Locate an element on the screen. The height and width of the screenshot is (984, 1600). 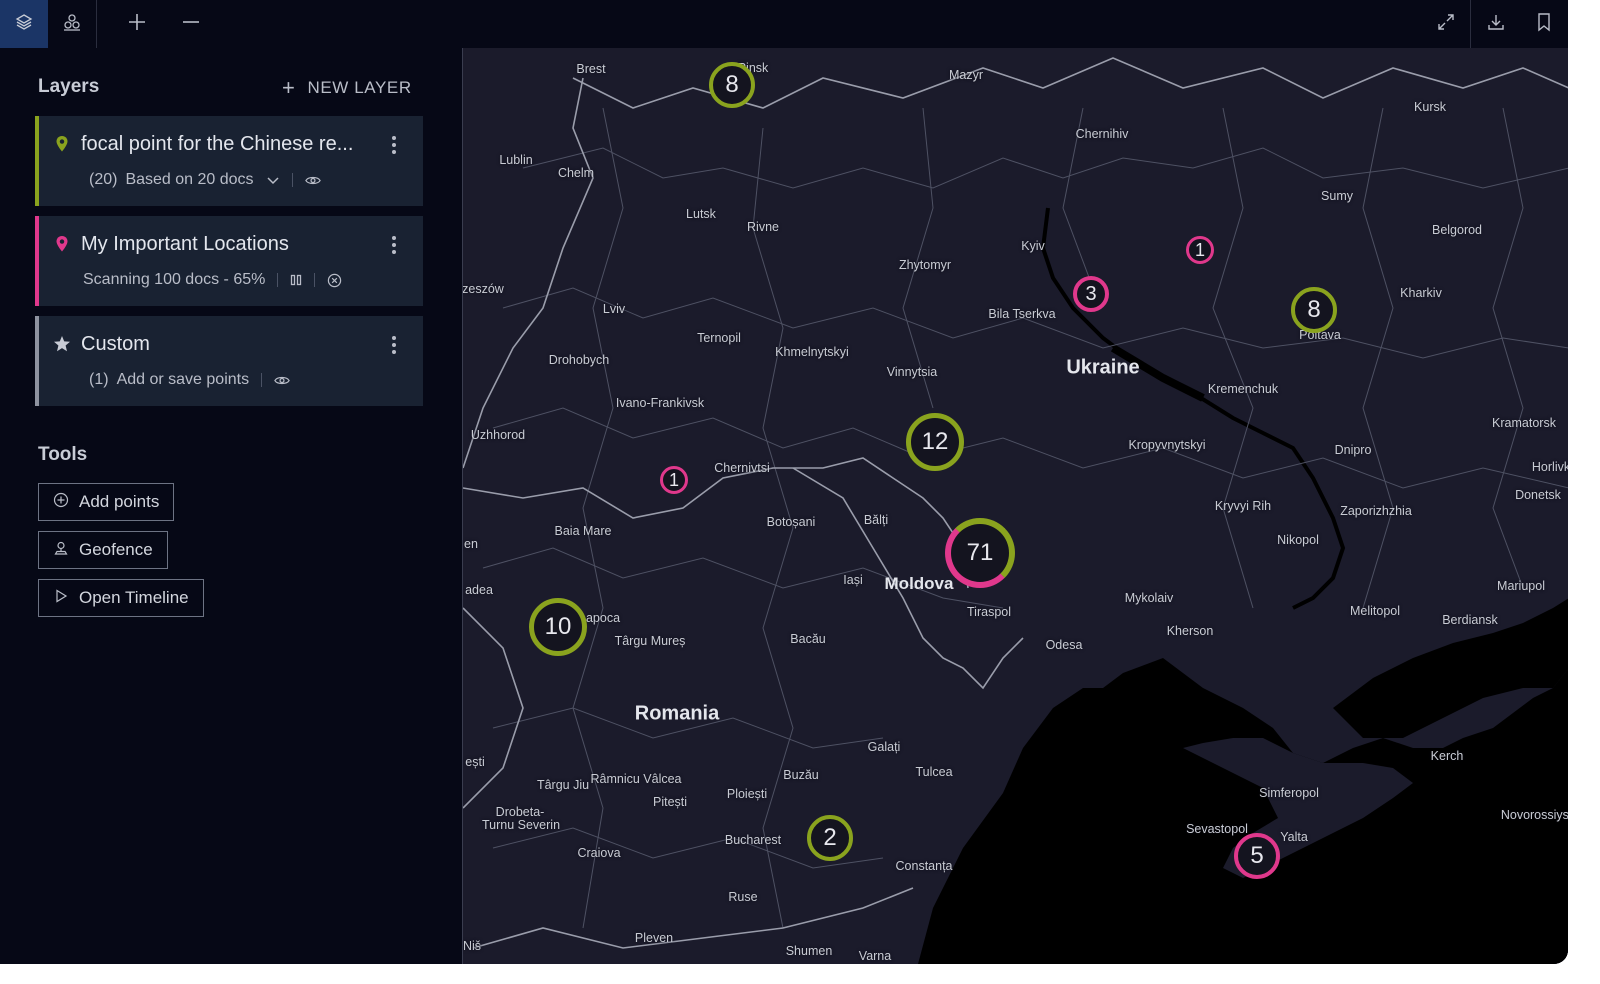
city-label: Kursk is located at coordinates (1430, 107).